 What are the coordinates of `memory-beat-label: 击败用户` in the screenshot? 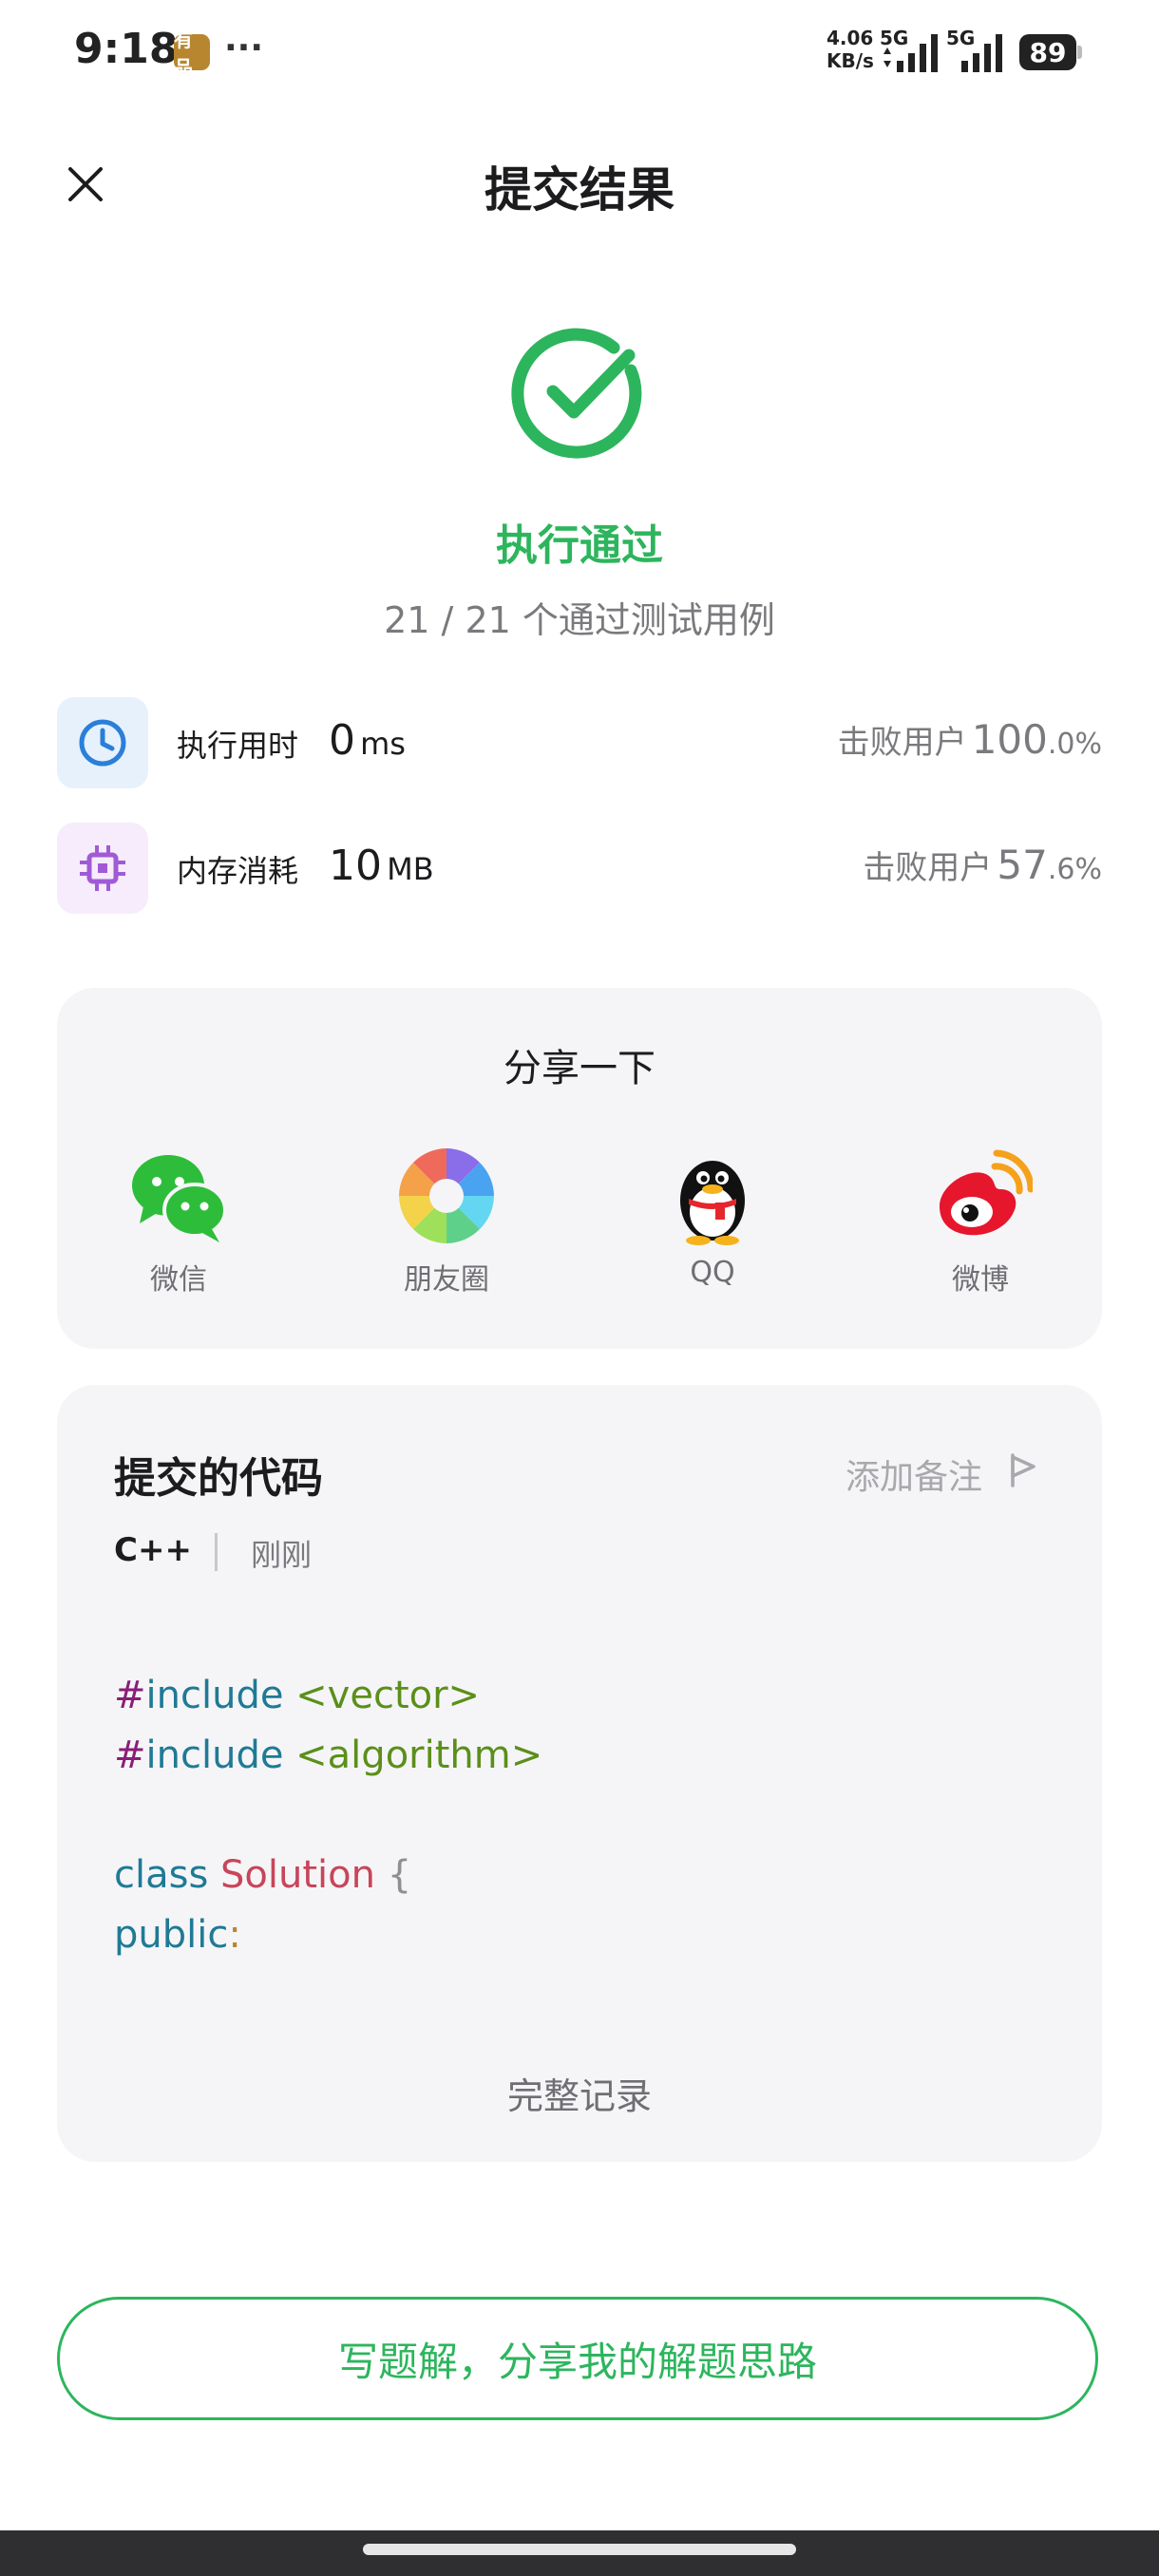 It's located at (928, 868).